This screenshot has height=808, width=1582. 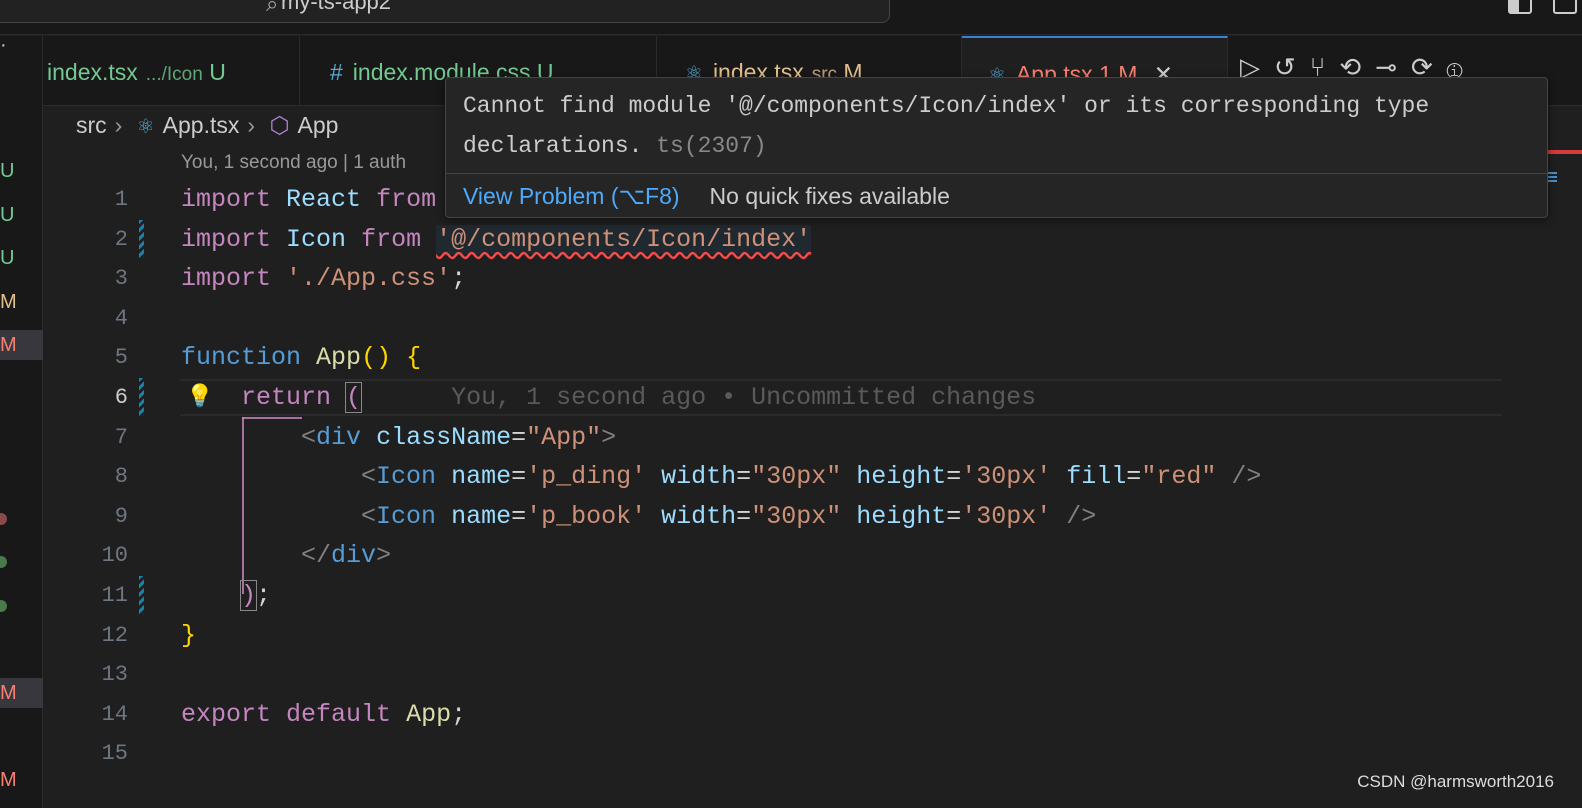 I want to click on code-token: />, so click(x=1246, y=477).